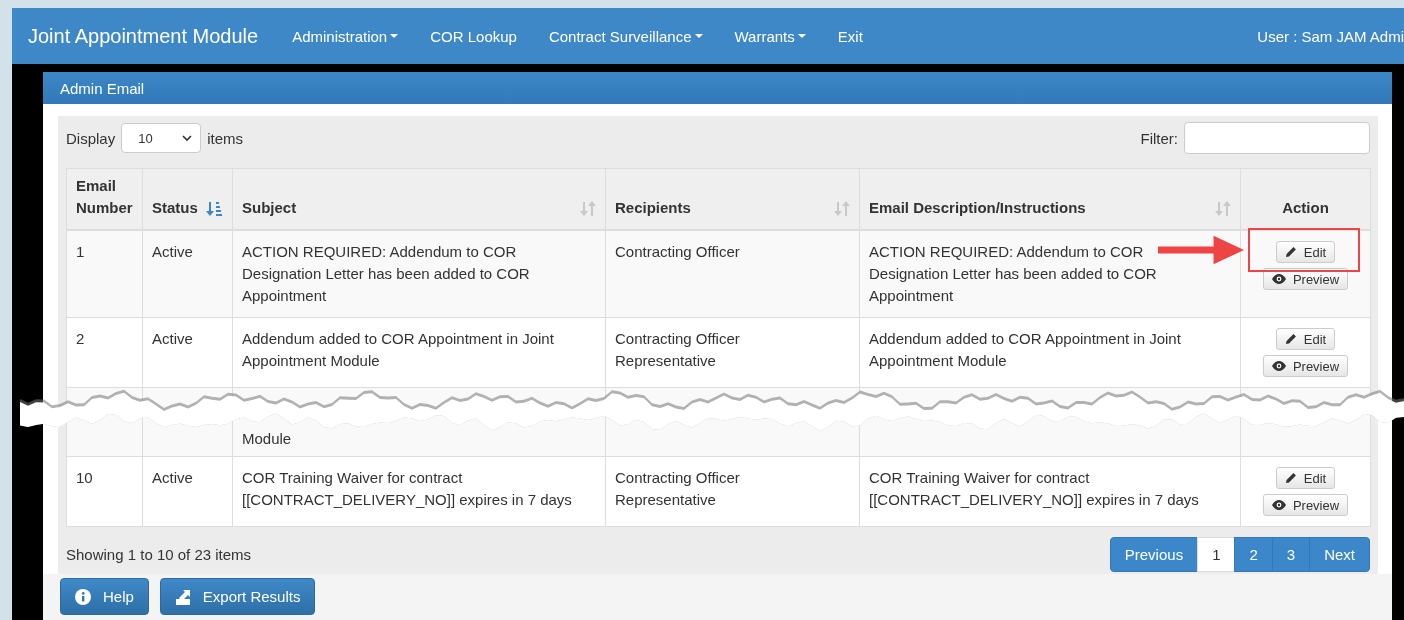 This screenshot has width=1404, height=620. What do you see at coordinates (1154, 554) in the screenshot?
I see `pagination-button: Previous` at bounding box center [1154, 554].